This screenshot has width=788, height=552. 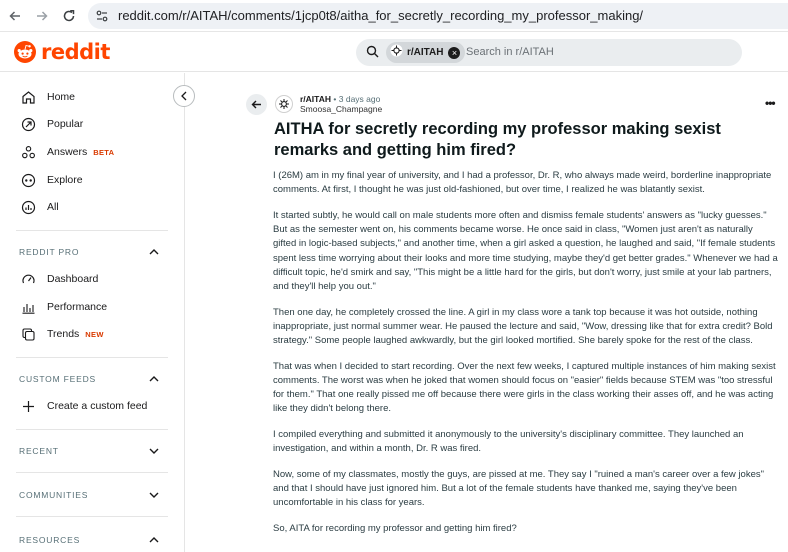 What do you see at coordinates (54, 495) in the screenshot?
I see `section-heading: COMMUNITIES` at bounding box center [54, 495].